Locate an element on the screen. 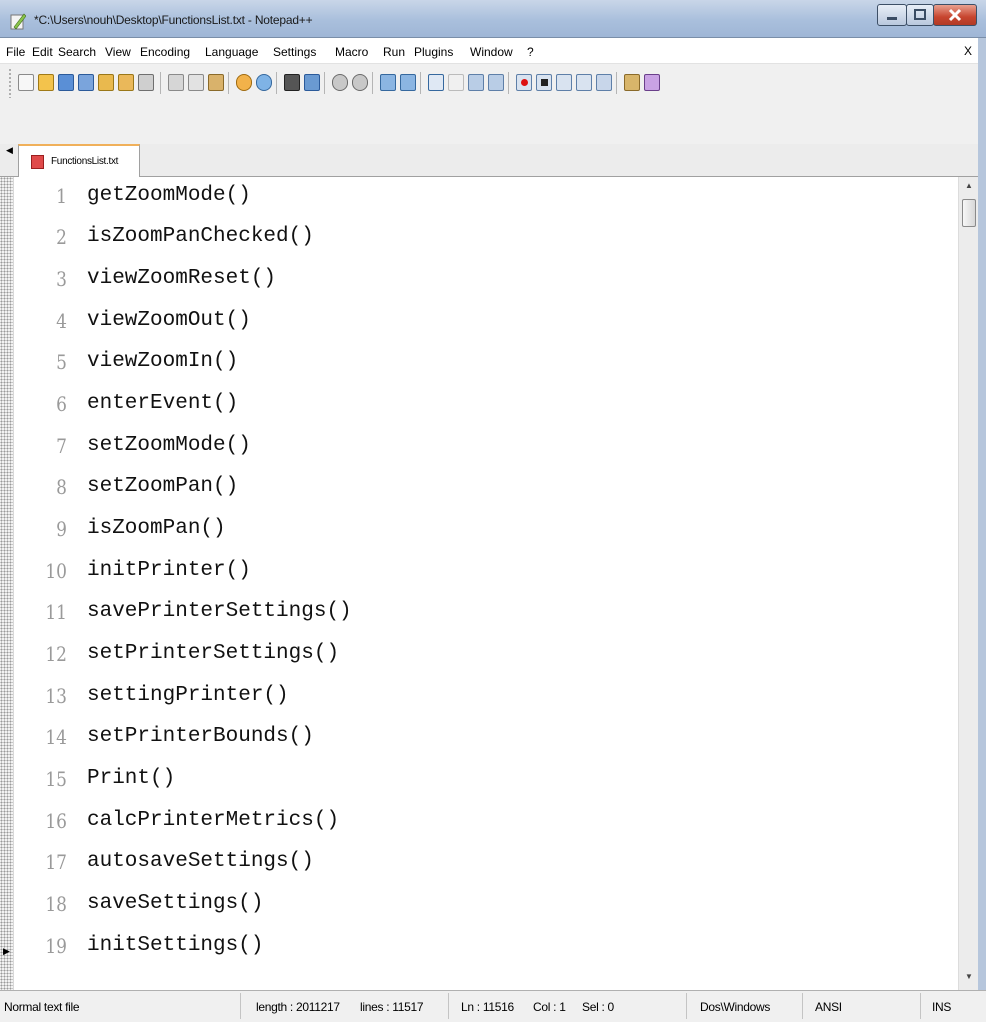 The width and height of the screenshot is (986, 1022). line-number: 3 is located at coordinates (61, 279).